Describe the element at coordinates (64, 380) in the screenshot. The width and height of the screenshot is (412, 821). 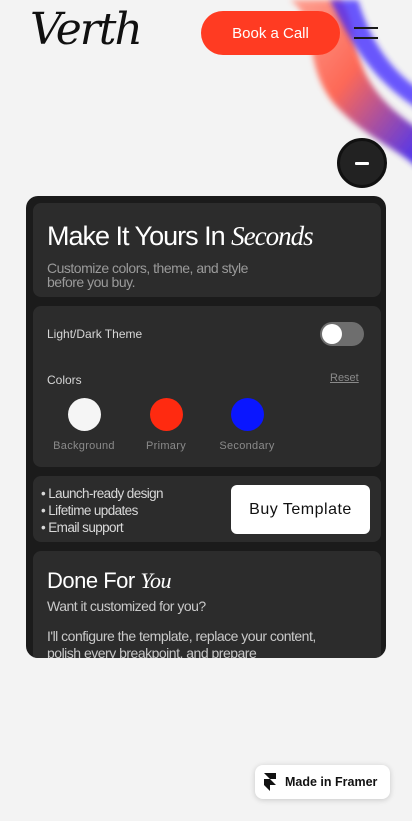
I see `colors-label: Colors` at that location.